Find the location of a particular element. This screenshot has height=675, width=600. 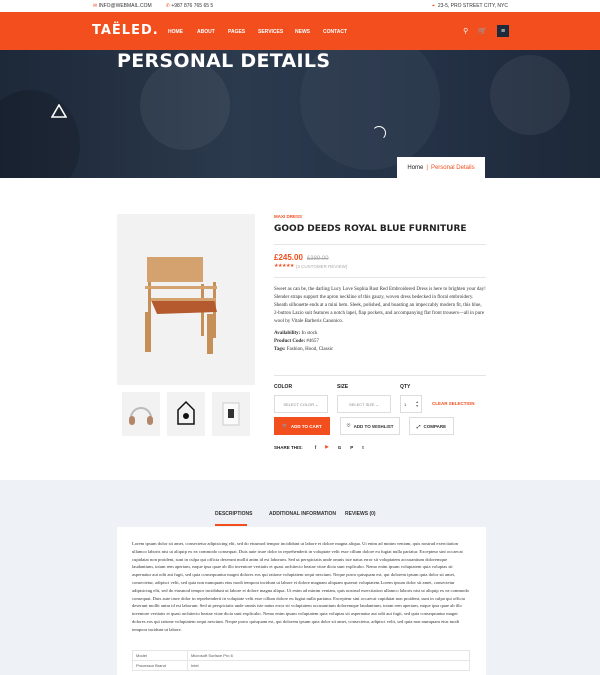

mail-icon: ✉ is located at coordinates (95, 6).